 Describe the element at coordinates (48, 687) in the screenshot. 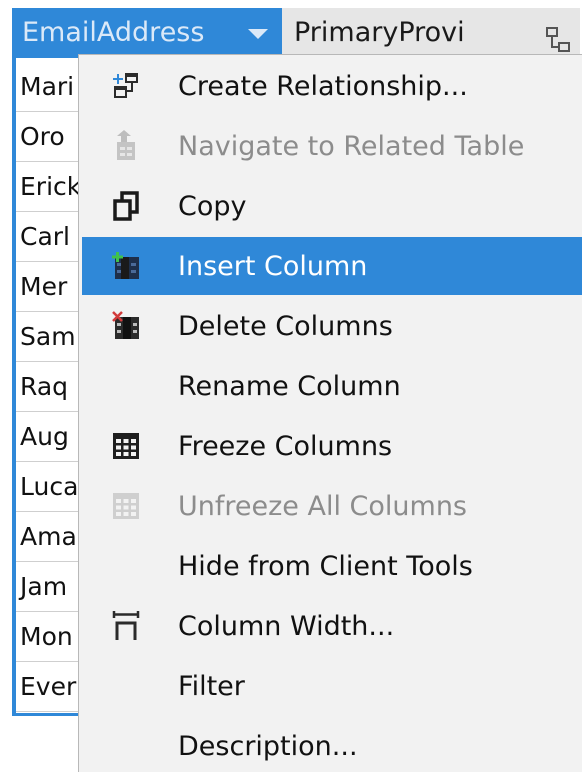

I see `table-row: Ever` at that location.